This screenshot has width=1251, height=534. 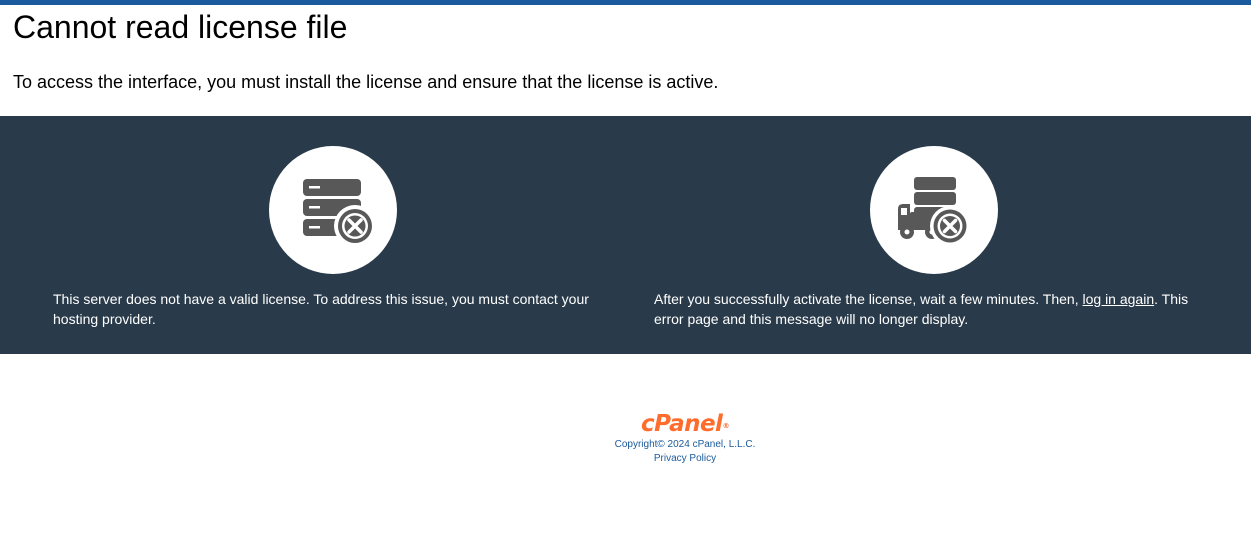 I want to click on cpanel-logo-text: cPanel, so click(x=682, y=424).